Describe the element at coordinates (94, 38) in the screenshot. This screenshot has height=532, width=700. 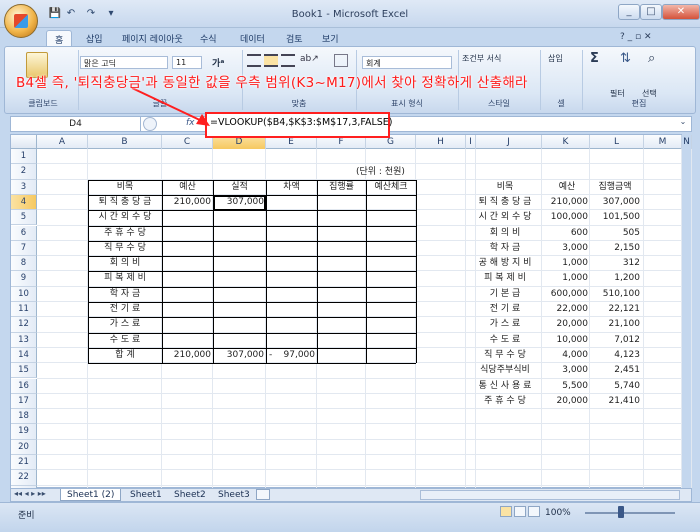
I see `tab-insert: 삽입` at that location.